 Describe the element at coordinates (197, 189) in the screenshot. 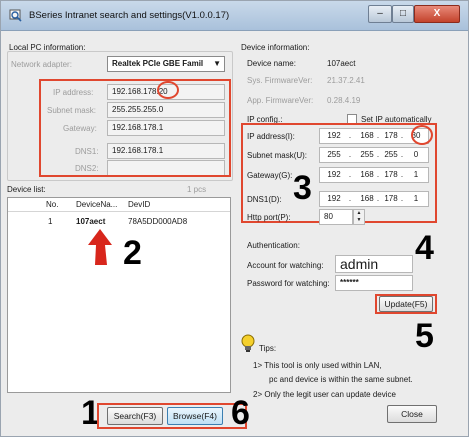

I see `device-count: 1 pcs` at that location.